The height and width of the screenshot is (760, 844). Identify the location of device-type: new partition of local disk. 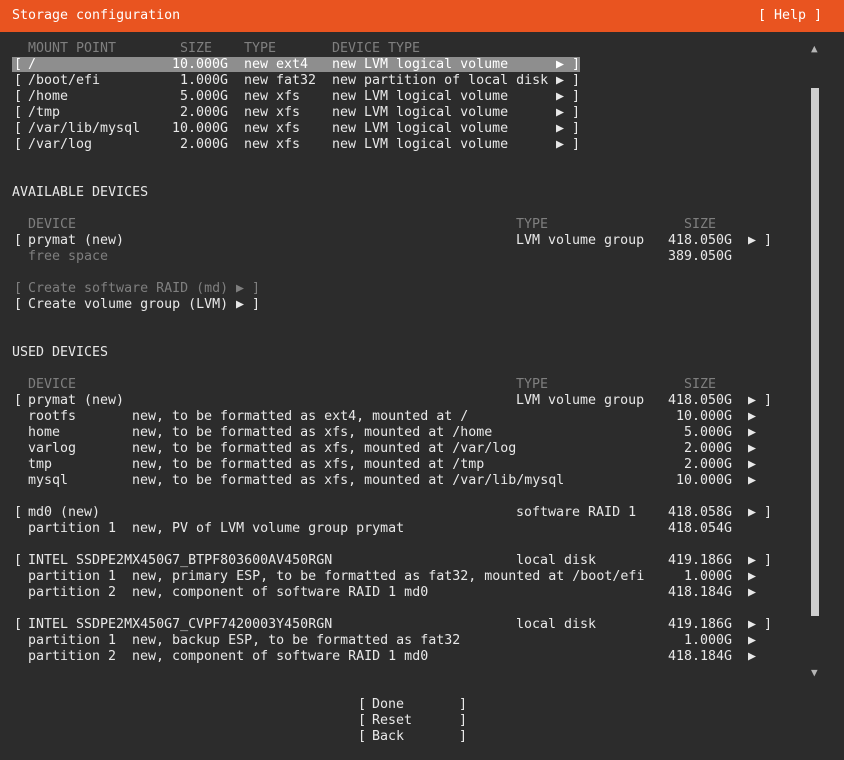
(440, 80).